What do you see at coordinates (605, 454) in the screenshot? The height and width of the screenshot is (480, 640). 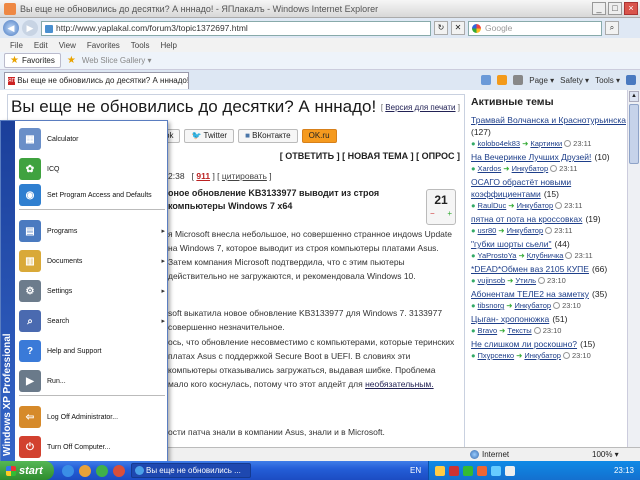 I see `zoom-level: 100% ▾` at bounding box center [605, 454].